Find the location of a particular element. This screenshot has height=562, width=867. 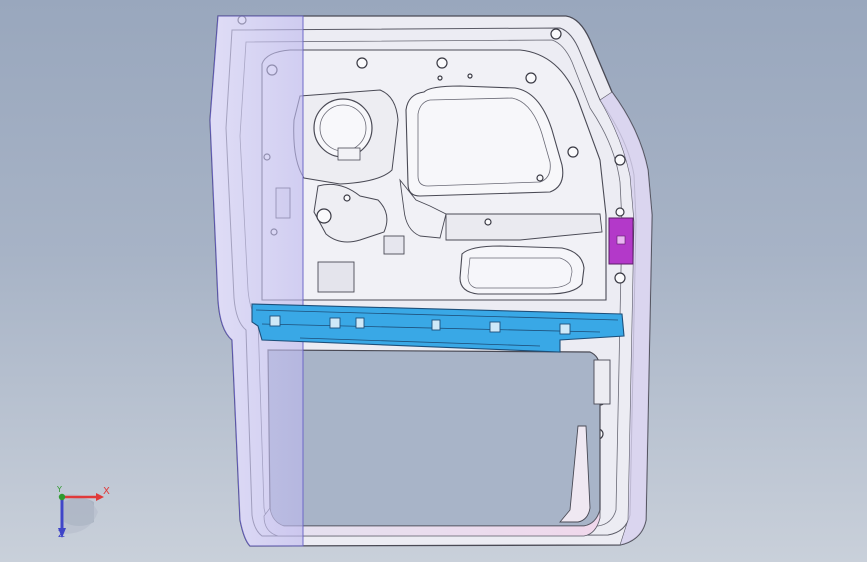

selection-highlight is located at coordinates (256, 281).